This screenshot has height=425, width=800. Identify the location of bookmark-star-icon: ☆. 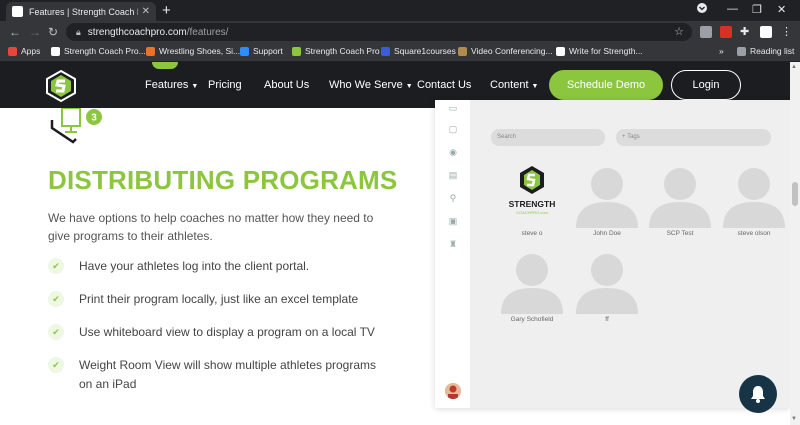
(679, 31).